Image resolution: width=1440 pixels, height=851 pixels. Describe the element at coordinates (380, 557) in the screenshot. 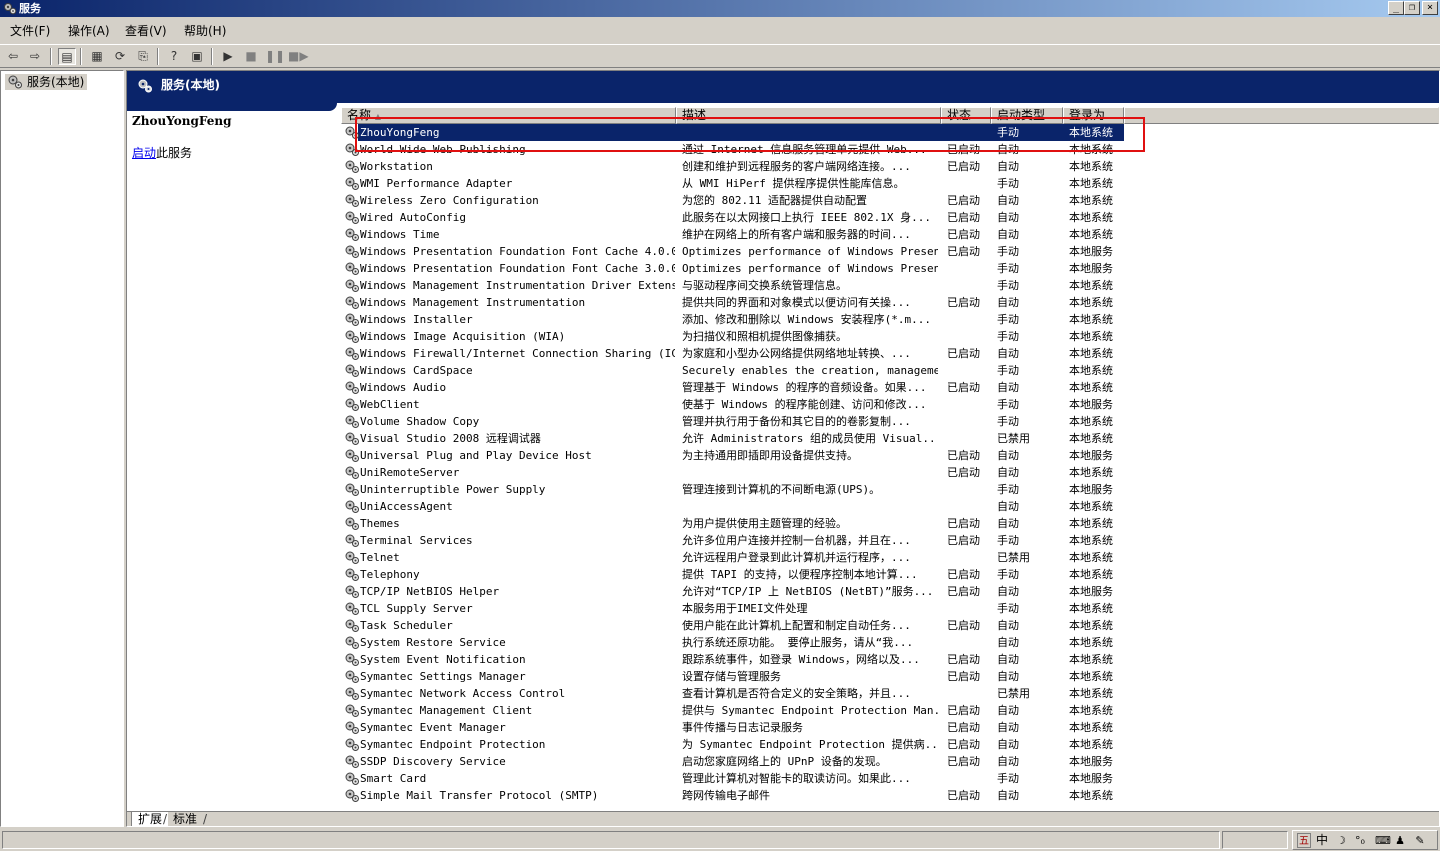

I see `cell-name: Telnet` at that location.